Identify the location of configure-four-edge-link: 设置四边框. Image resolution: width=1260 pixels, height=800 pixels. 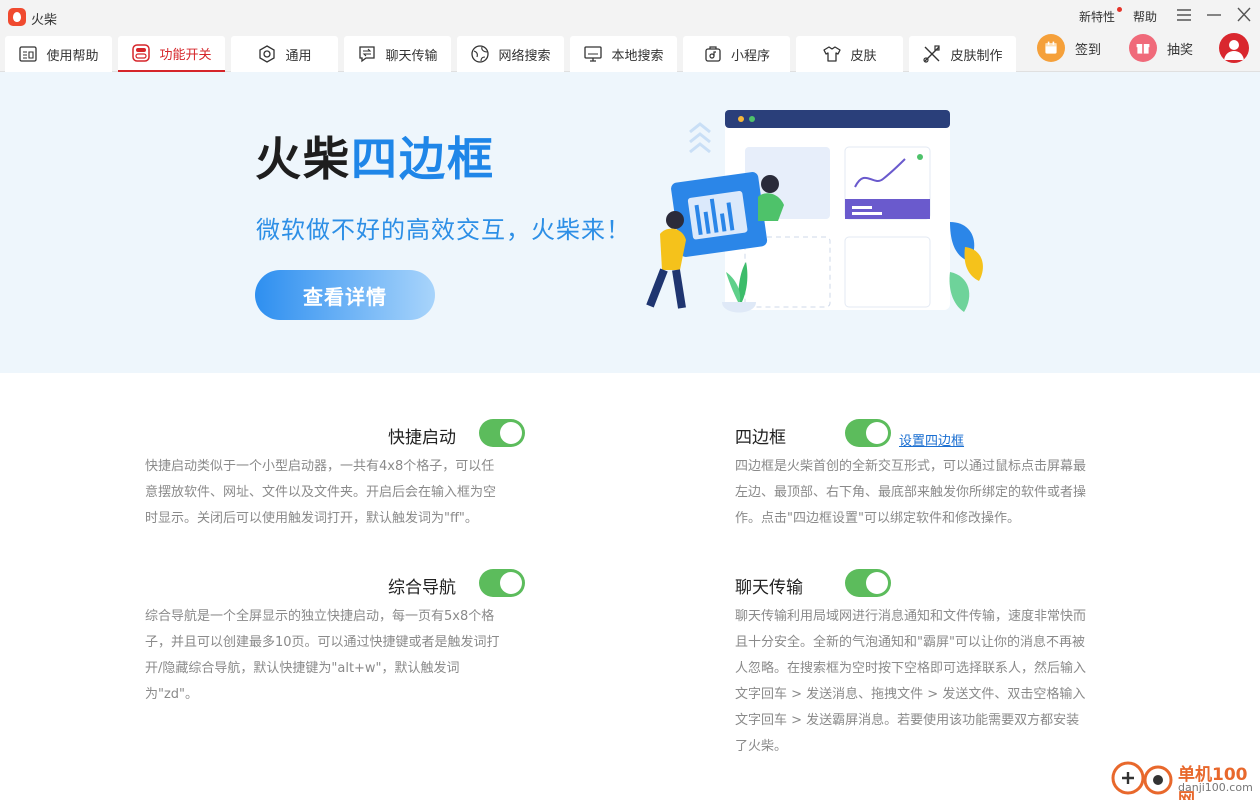
(931, 439).